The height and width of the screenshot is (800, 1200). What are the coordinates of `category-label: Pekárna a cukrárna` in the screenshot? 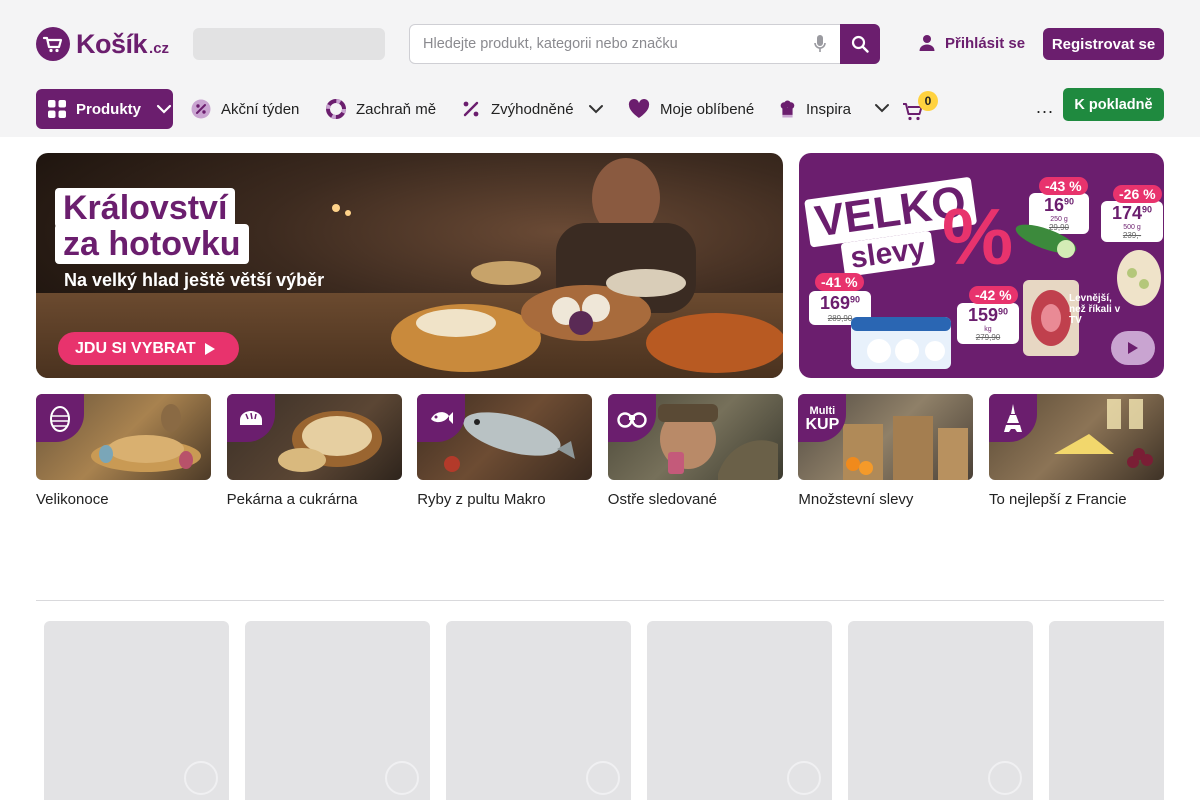 It's located at (292, 499).